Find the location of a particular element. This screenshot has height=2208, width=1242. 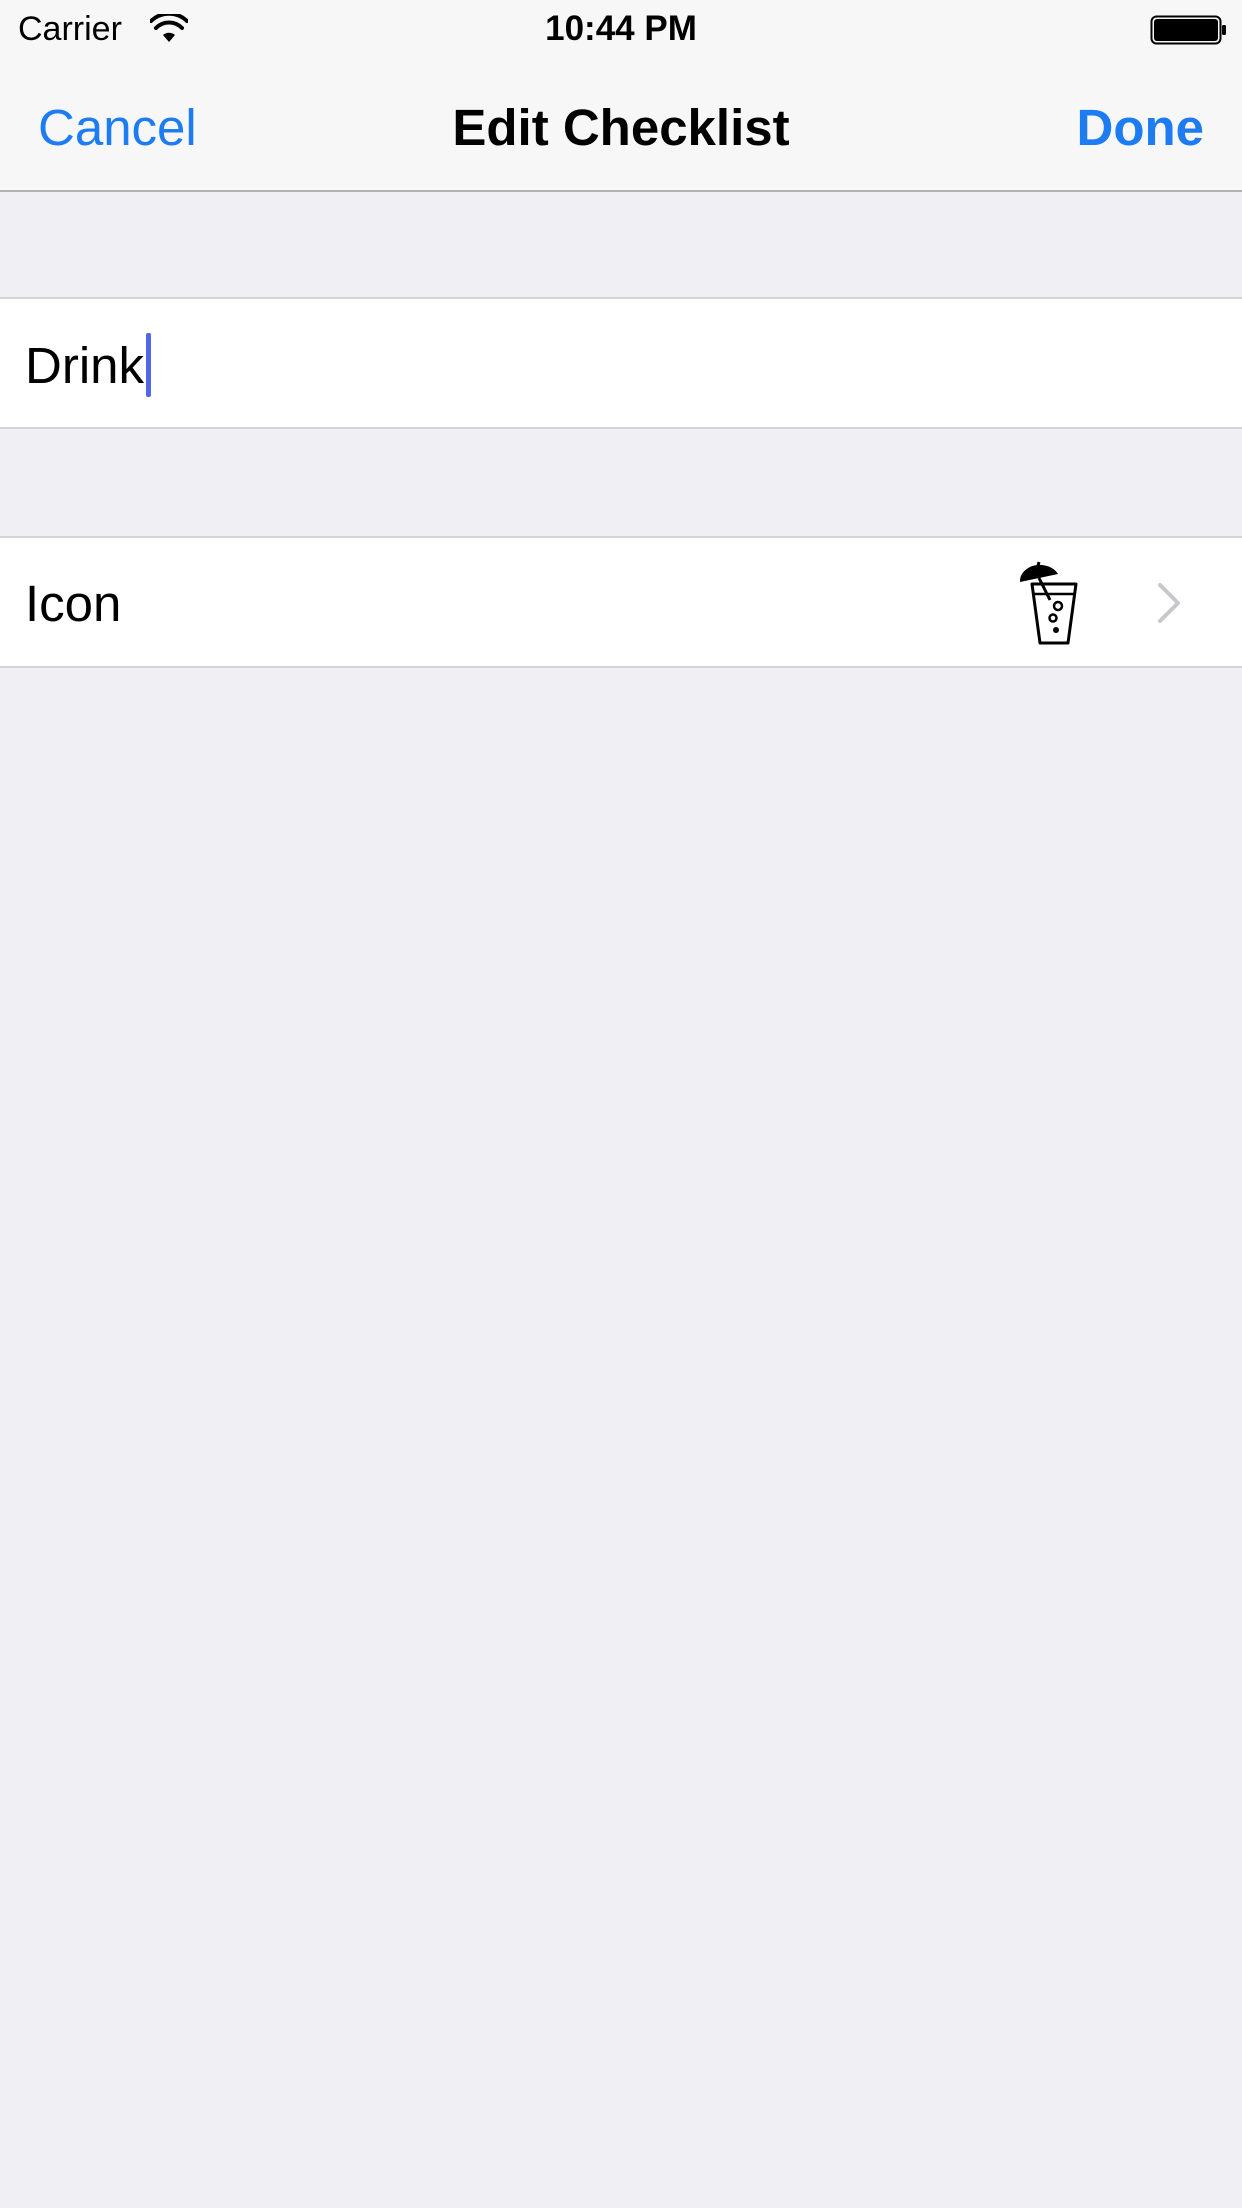

navigation-bar: Cancel Edit Checklist Done is located at coordinates (621, 125).